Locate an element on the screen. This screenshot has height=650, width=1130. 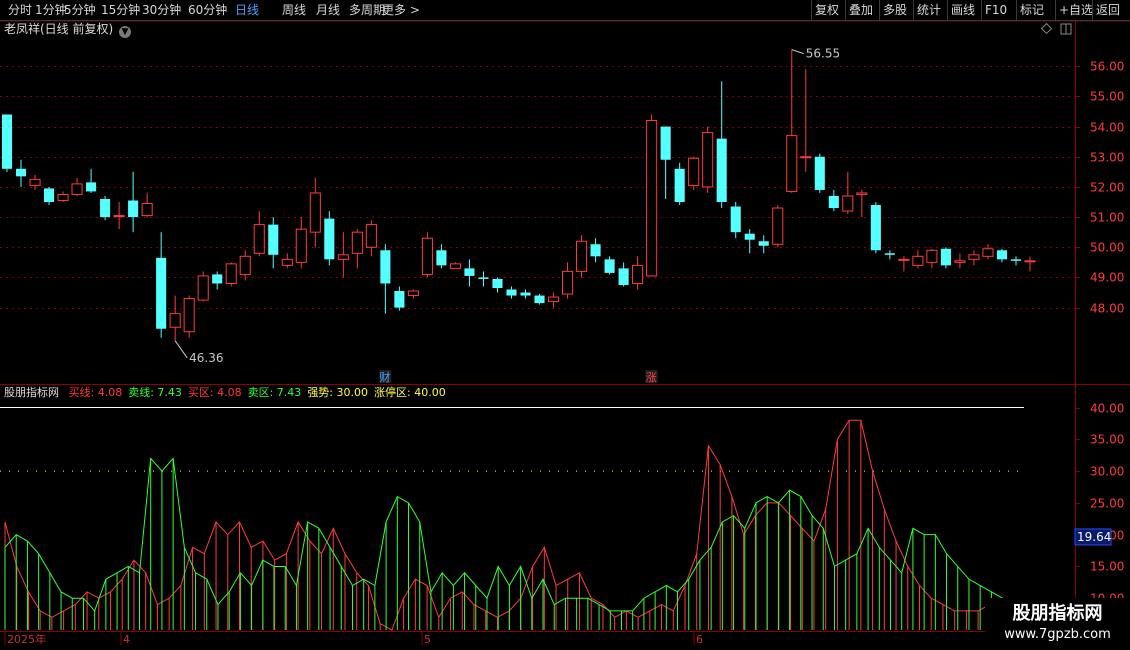
toolbar-action-0: 复权 is located at coordinates (827, 10).